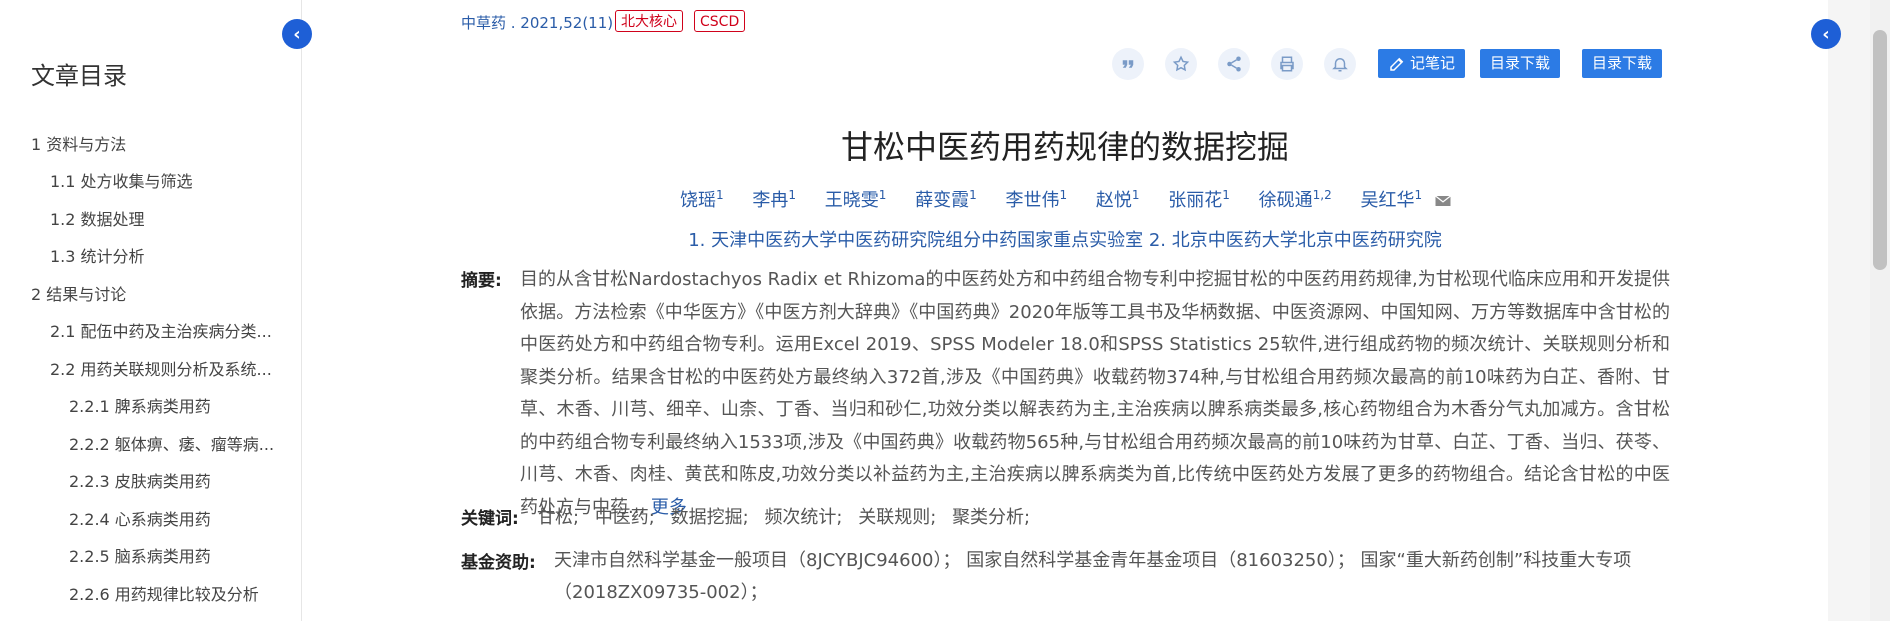 This screenshot has width=1890, height=621. I want to click on article-title: 甘松中医药用药规律的数据挖掘, so click(1064, 147).